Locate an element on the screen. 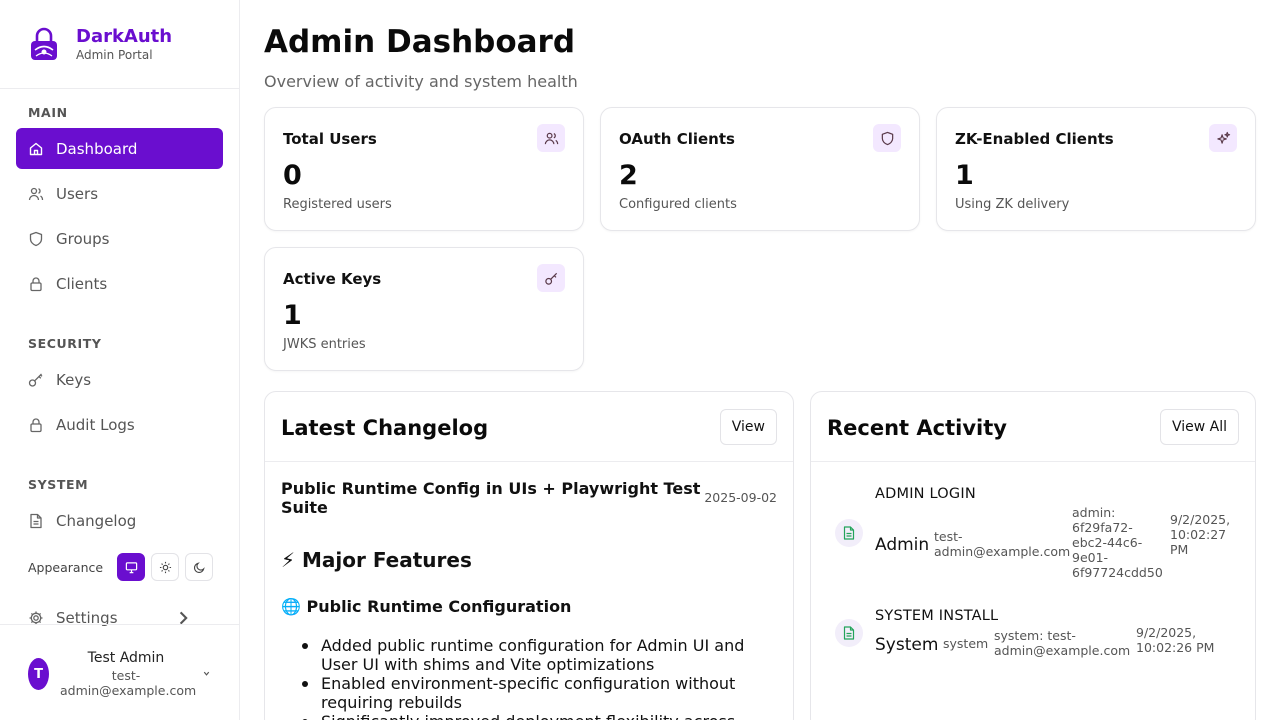 The height and width of the screenshot is (720, 1280). appearance-label: Appearance is located at coordinates (66, 567).